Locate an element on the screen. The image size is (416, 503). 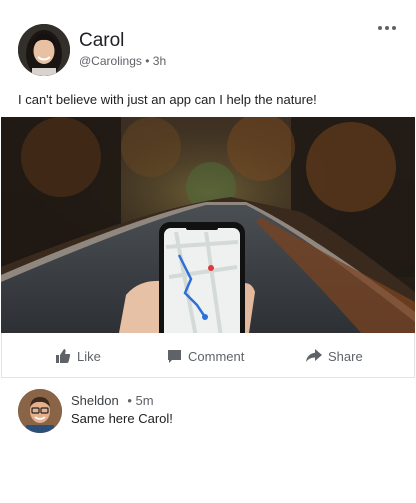
commenter-meta: Sheldon • 5m is located at coordinates (112, 400).